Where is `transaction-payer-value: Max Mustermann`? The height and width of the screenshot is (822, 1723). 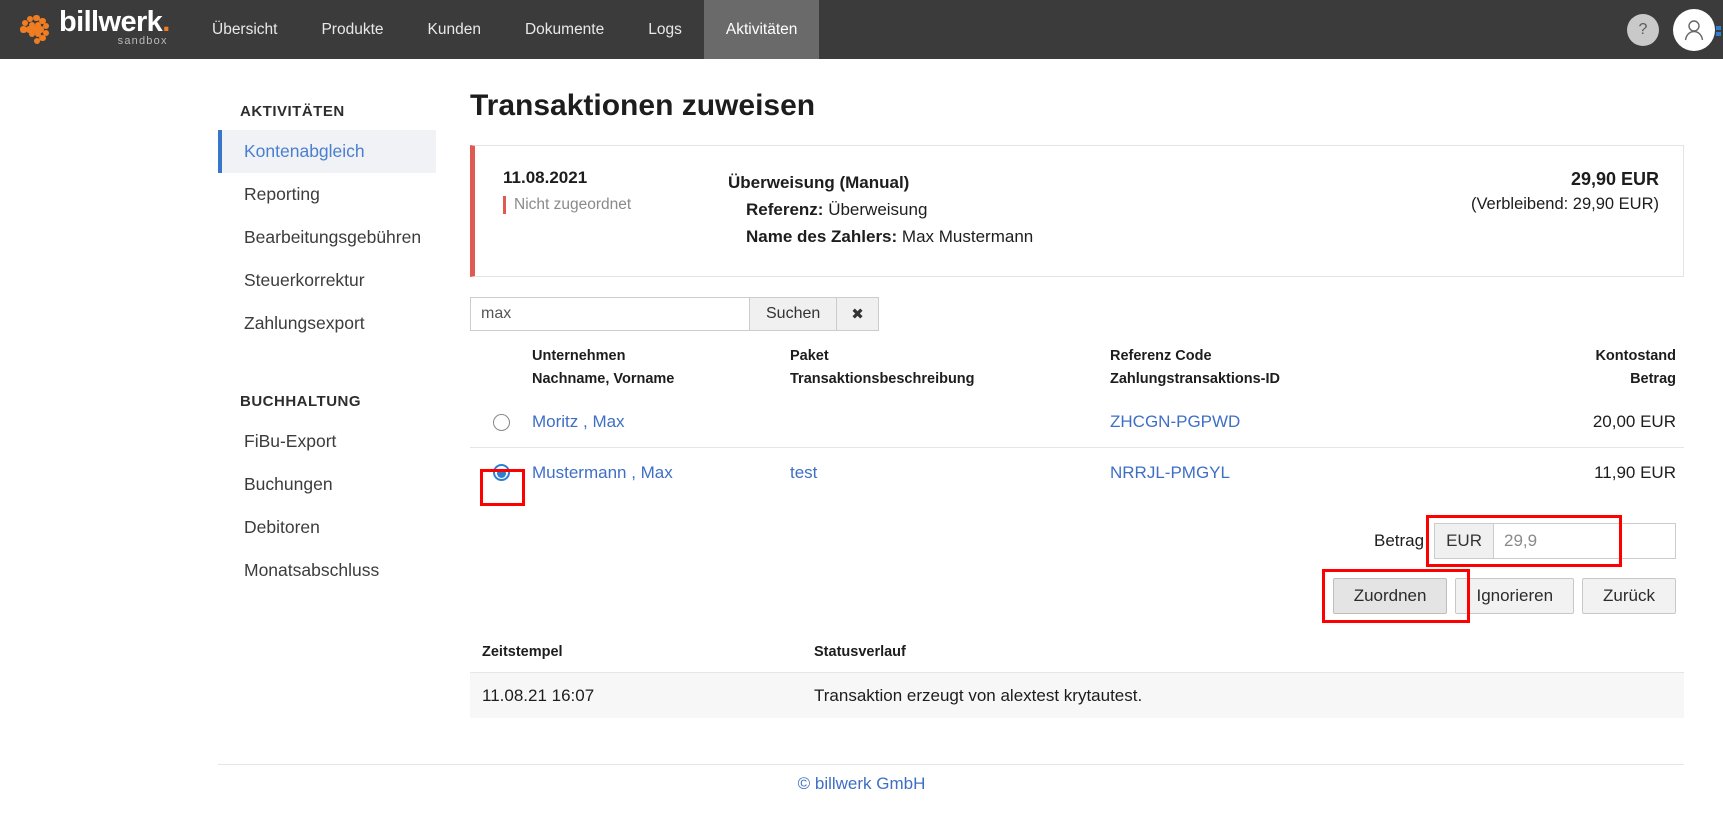
transaction-payer-value: Max Mustermann is located at coordinates (967, 236).